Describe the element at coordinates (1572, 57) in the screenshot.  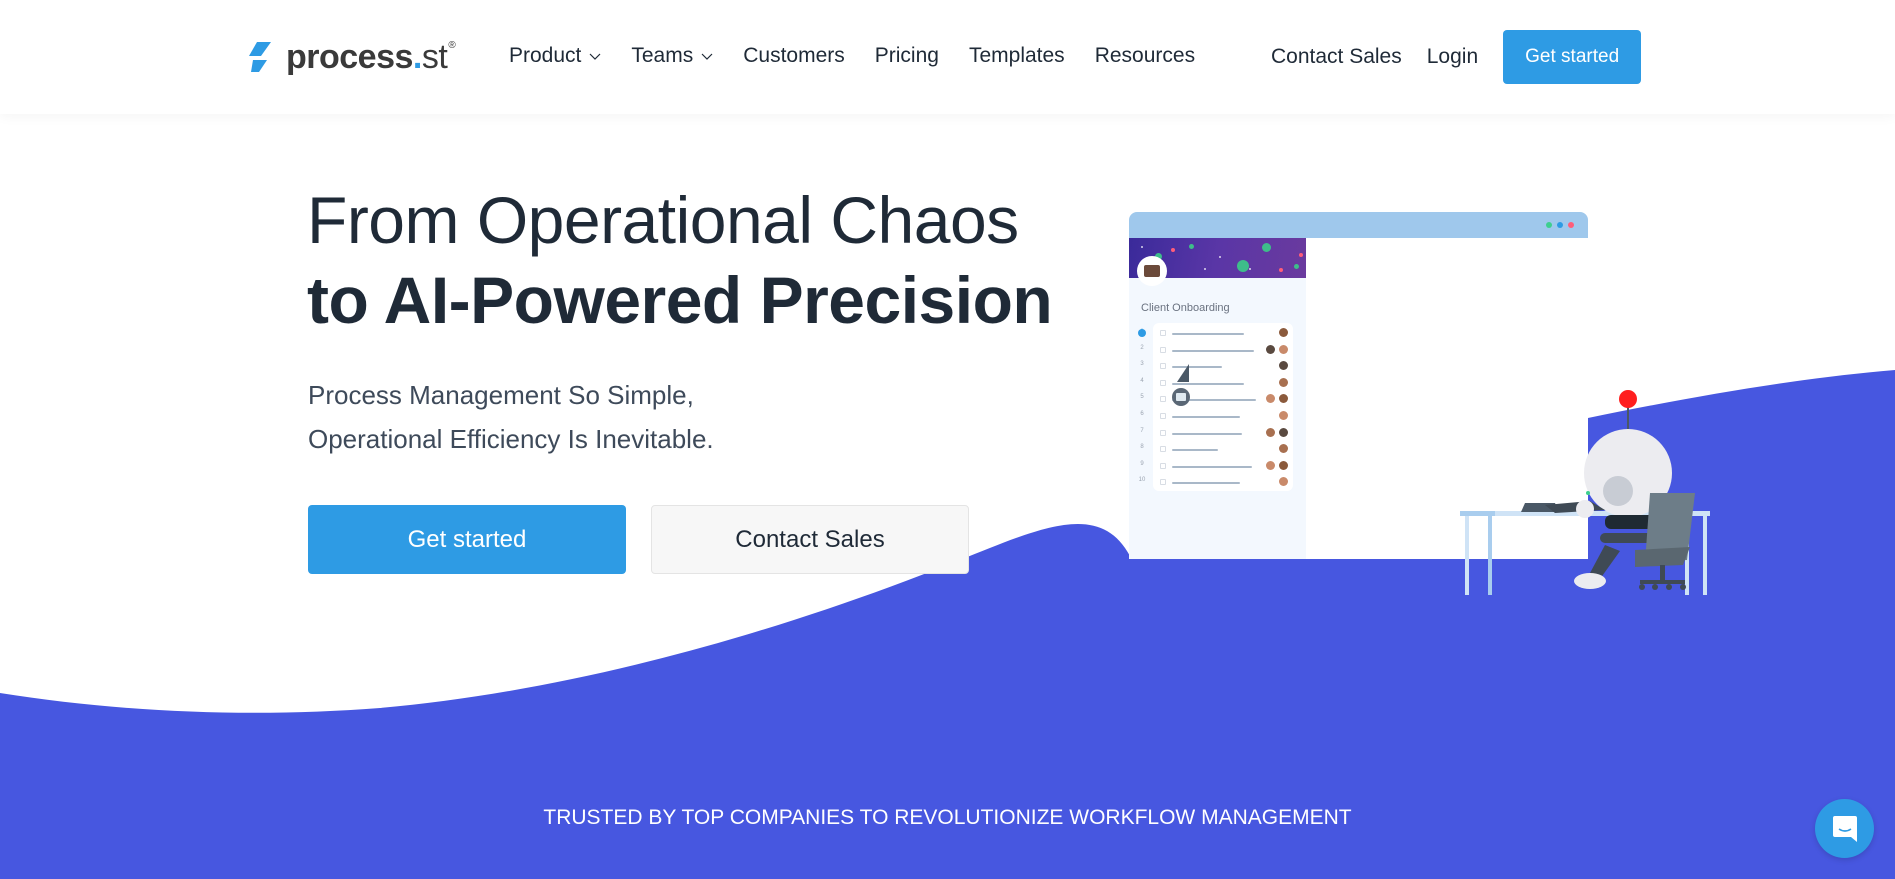
I see `nav-get-started-button: Get started` at that location.